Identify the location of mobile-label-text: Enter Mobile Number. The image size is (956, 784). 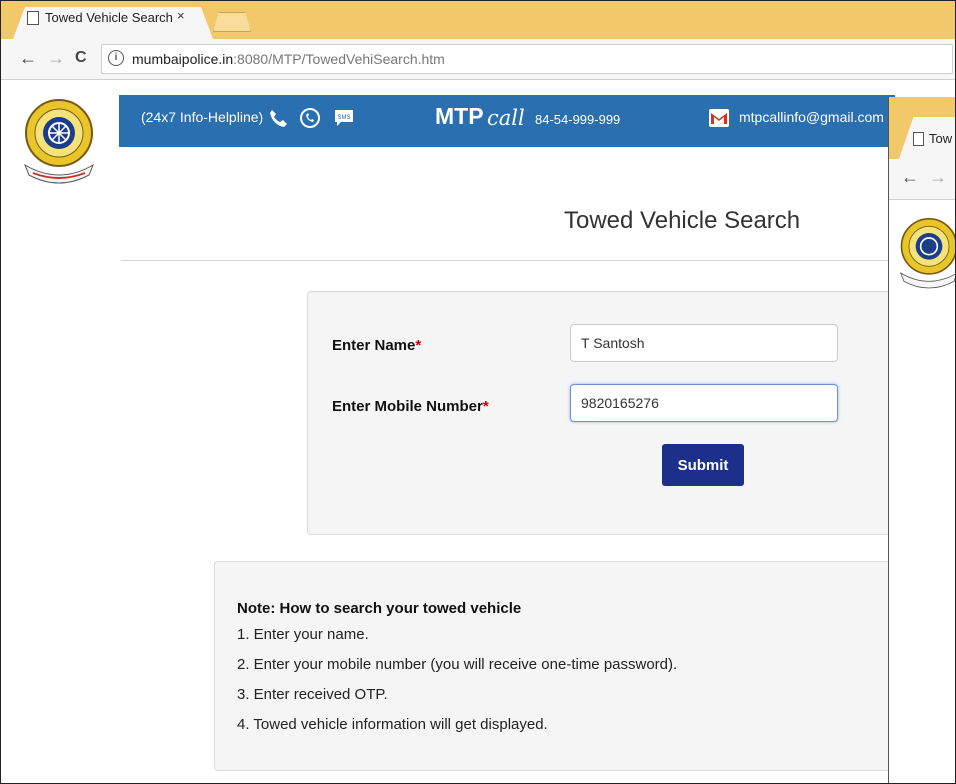
(407, 406).